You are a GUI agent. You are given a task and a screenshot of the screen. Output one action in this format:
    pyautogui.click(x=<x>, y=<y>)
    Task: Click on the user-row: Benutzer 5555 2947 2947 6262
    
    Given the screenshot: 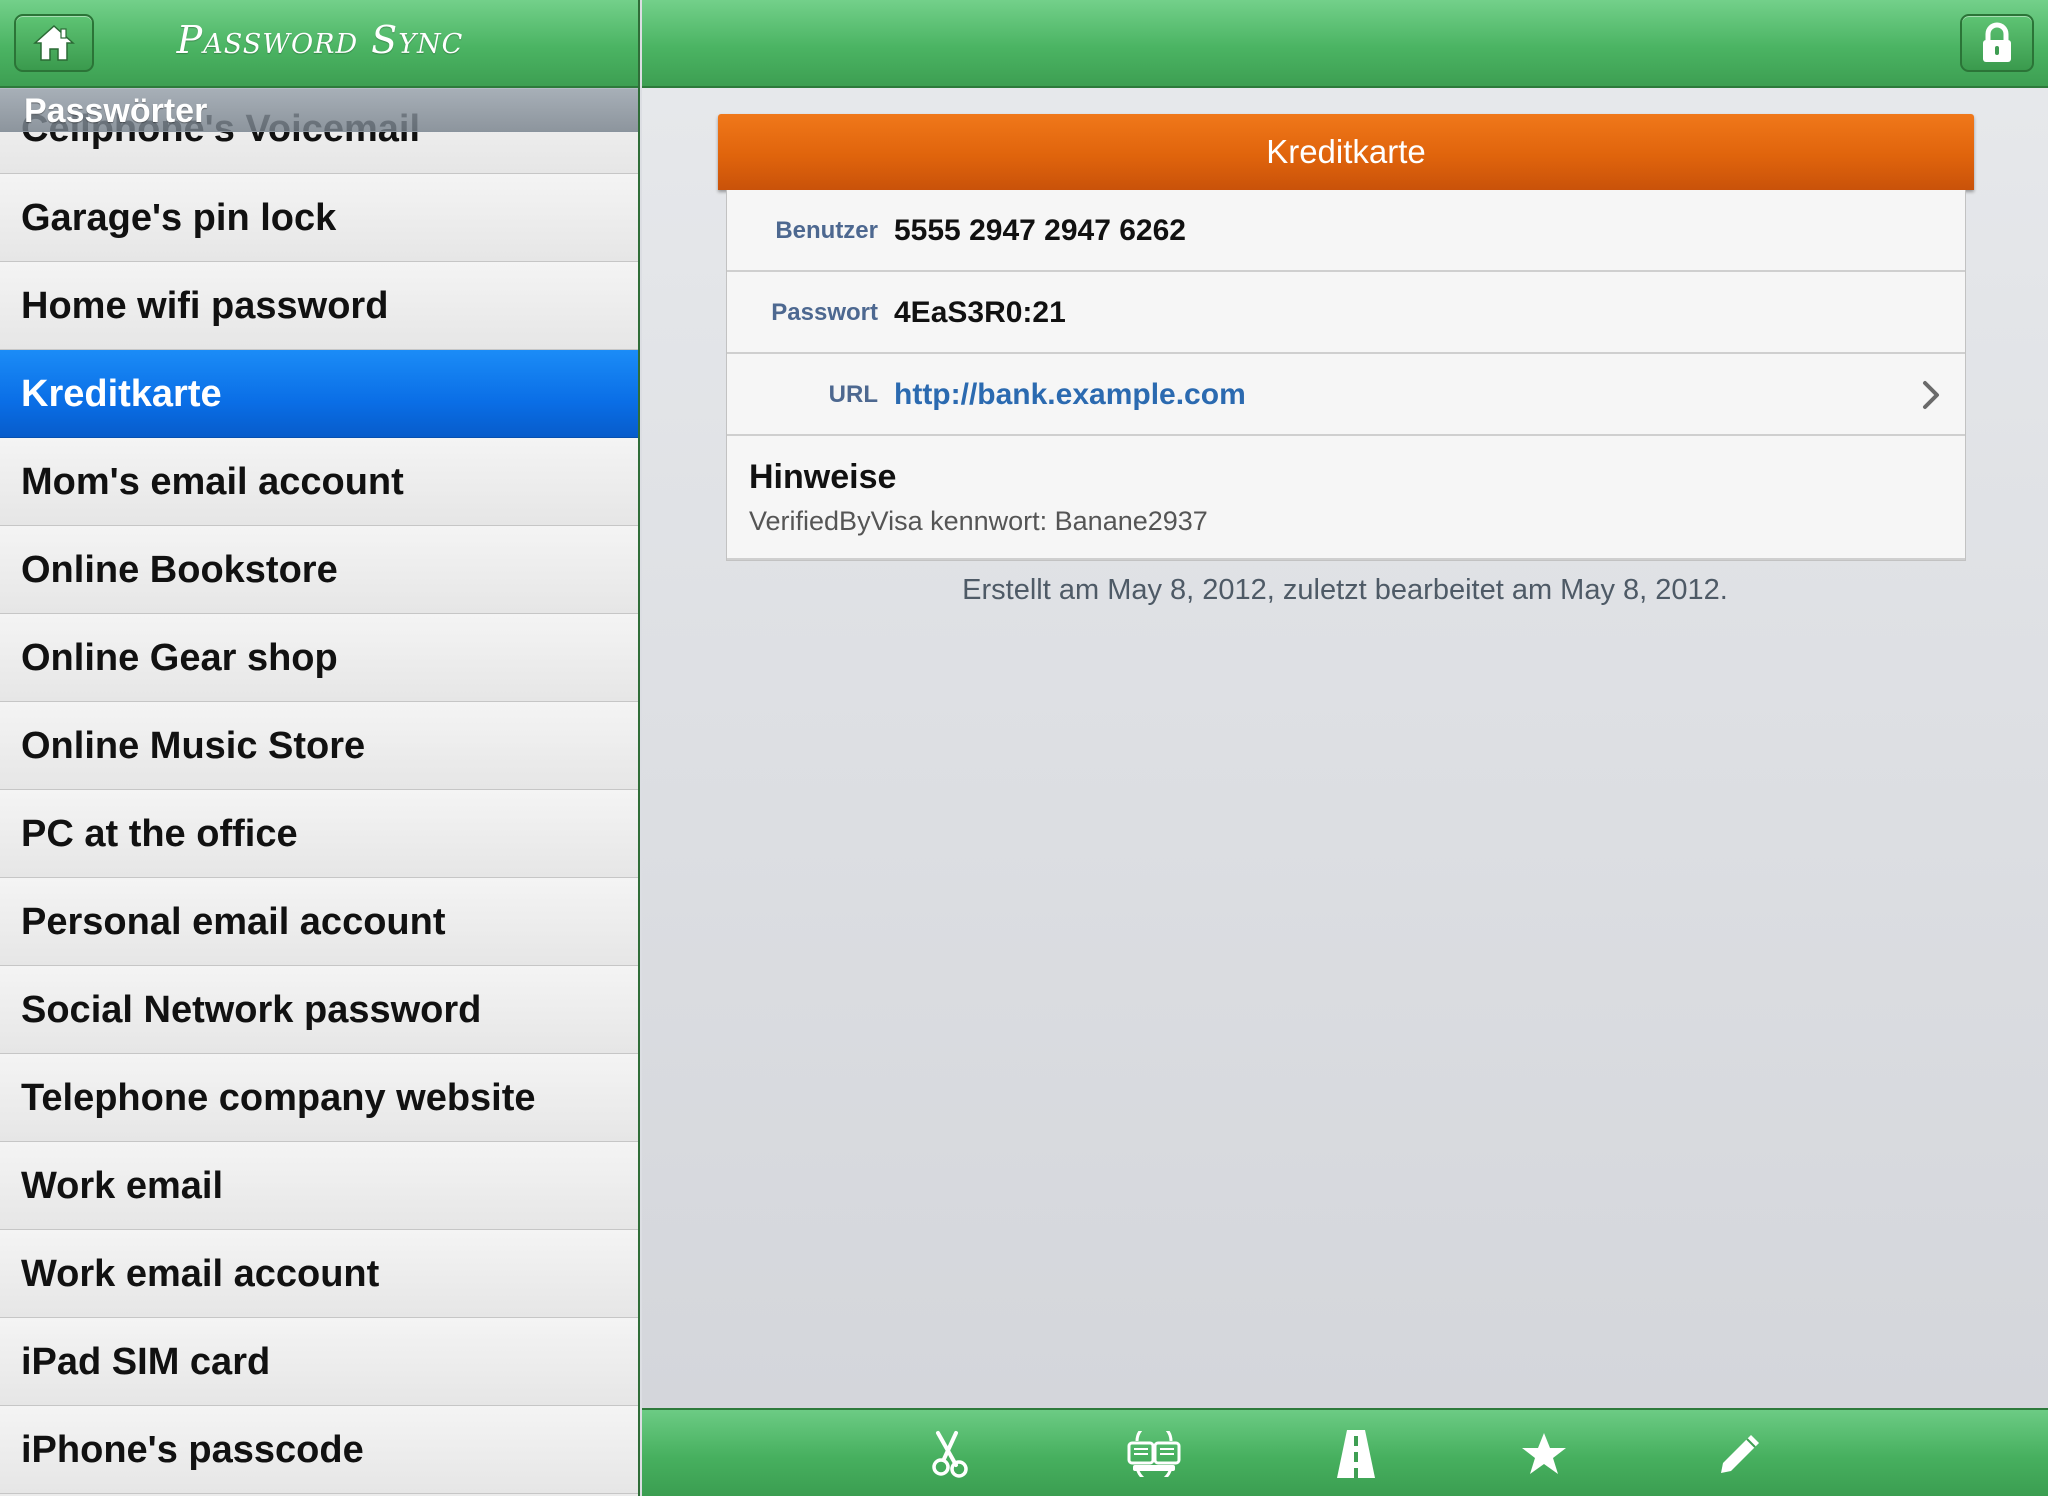 What is the action you would take?
    pyautogui.click(x=1346, y=231)
    